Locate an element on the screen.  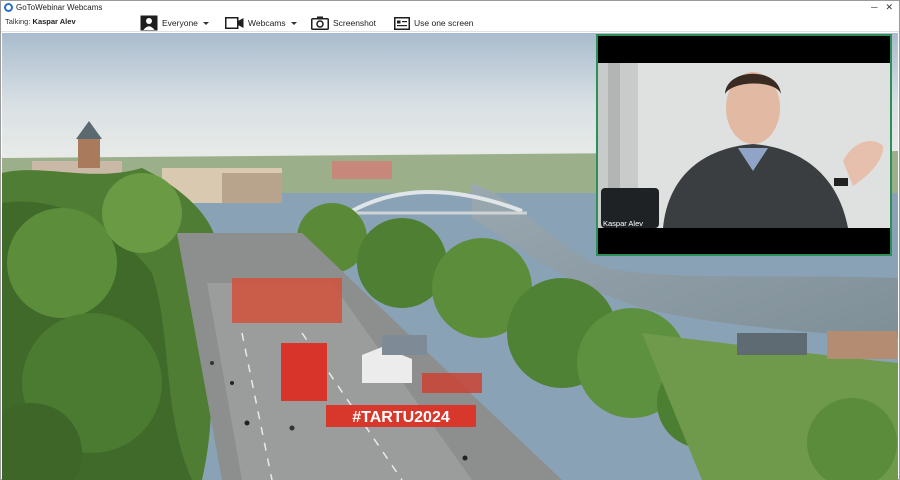
attendee-icon is located at coordinates (149, 23).